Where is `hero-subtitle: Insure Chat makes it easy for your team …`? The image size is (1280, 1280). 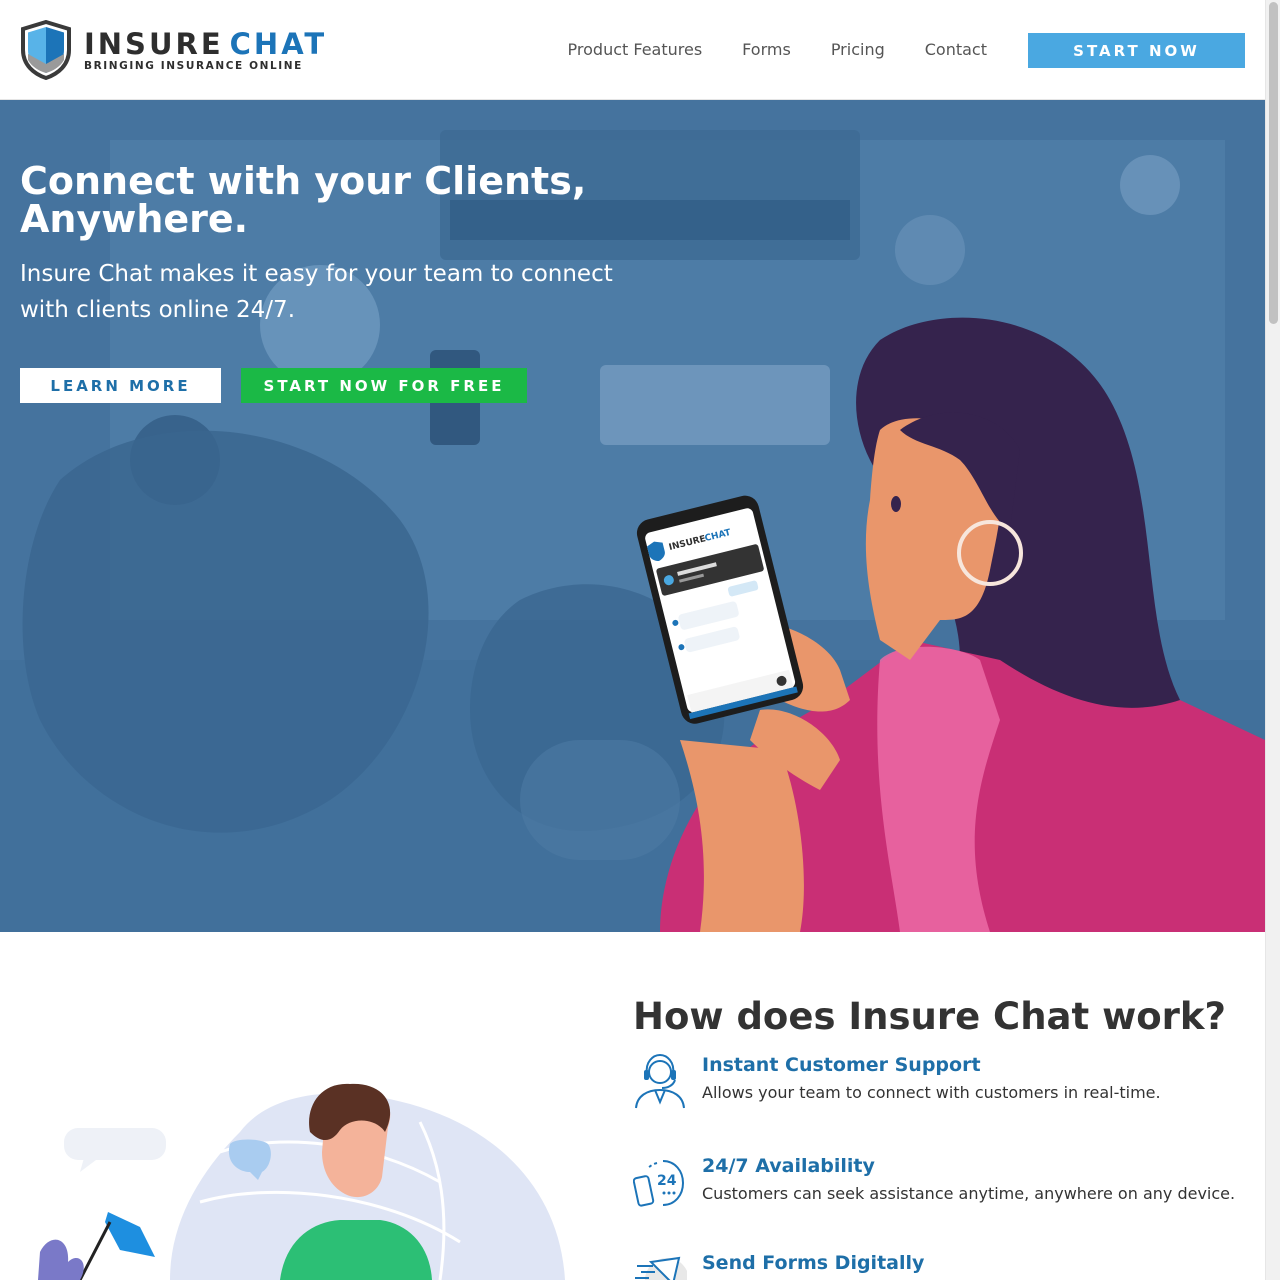 hero-subtitle: Insure Chat makes it easy for your team … is located at coordinates (316, 292).